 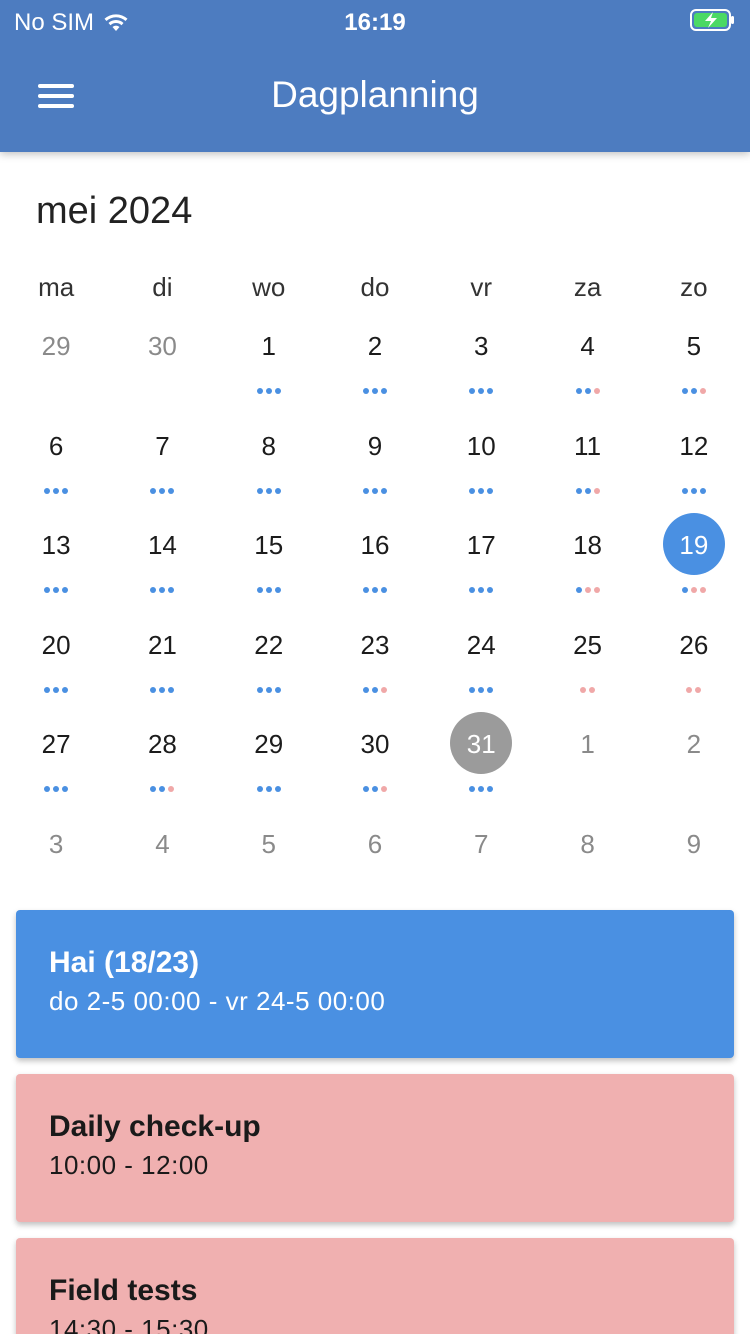 I want to click on day-number: 14, so click(x=162, y=545).